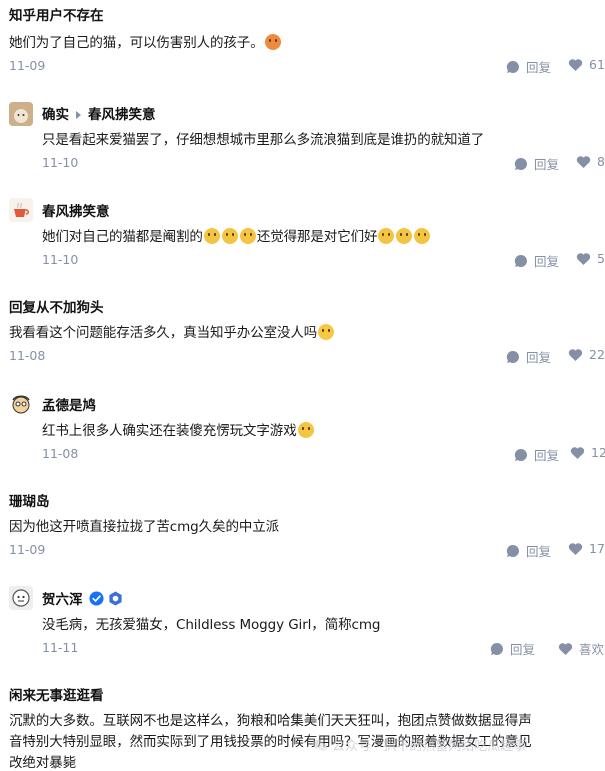  Describe the element at coordinates (211, 625) in the screenshot. I see `comment-text: 没毛病，无孩爱猫女，Childless Moggy Girl，简称cmg` at that location.